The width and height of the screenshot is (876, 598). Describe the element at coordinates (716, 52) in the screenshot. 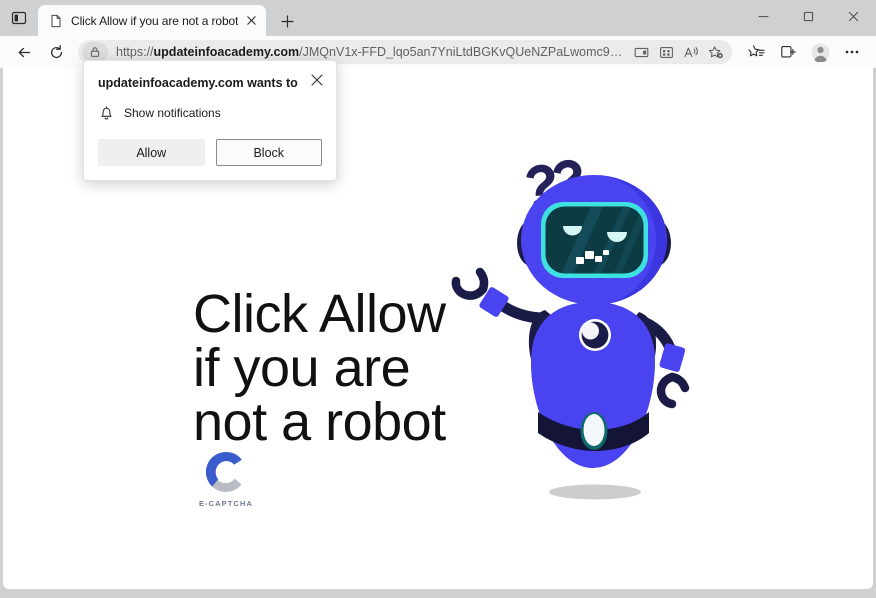

I see `favorite-star-icon` at that location.